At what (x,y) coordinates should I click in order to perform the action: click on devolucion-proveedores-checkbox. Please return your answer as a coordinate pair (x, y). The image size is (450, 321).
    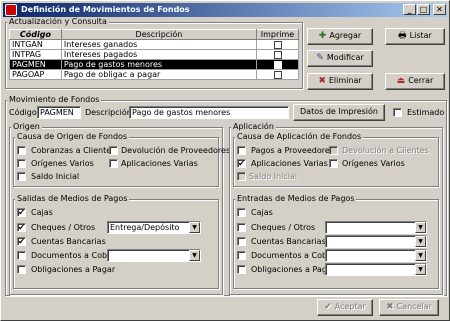
    Looking at the image, I should click on (113, 150).